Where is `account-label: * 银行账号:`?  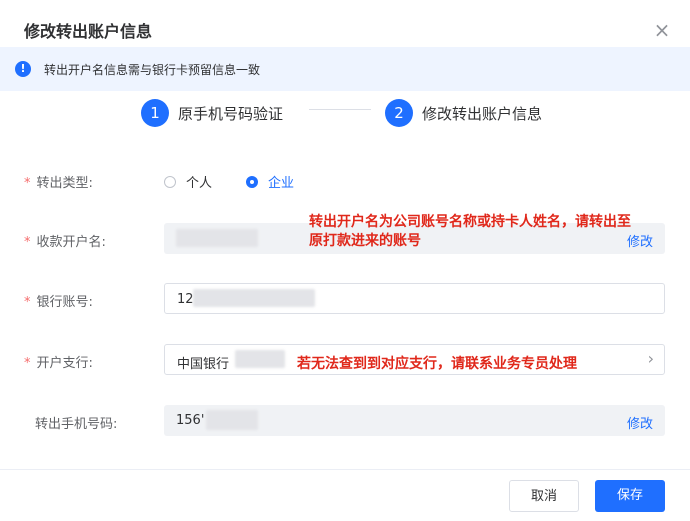 account-label: * 银行账号: is located at coordinates (58, 300).